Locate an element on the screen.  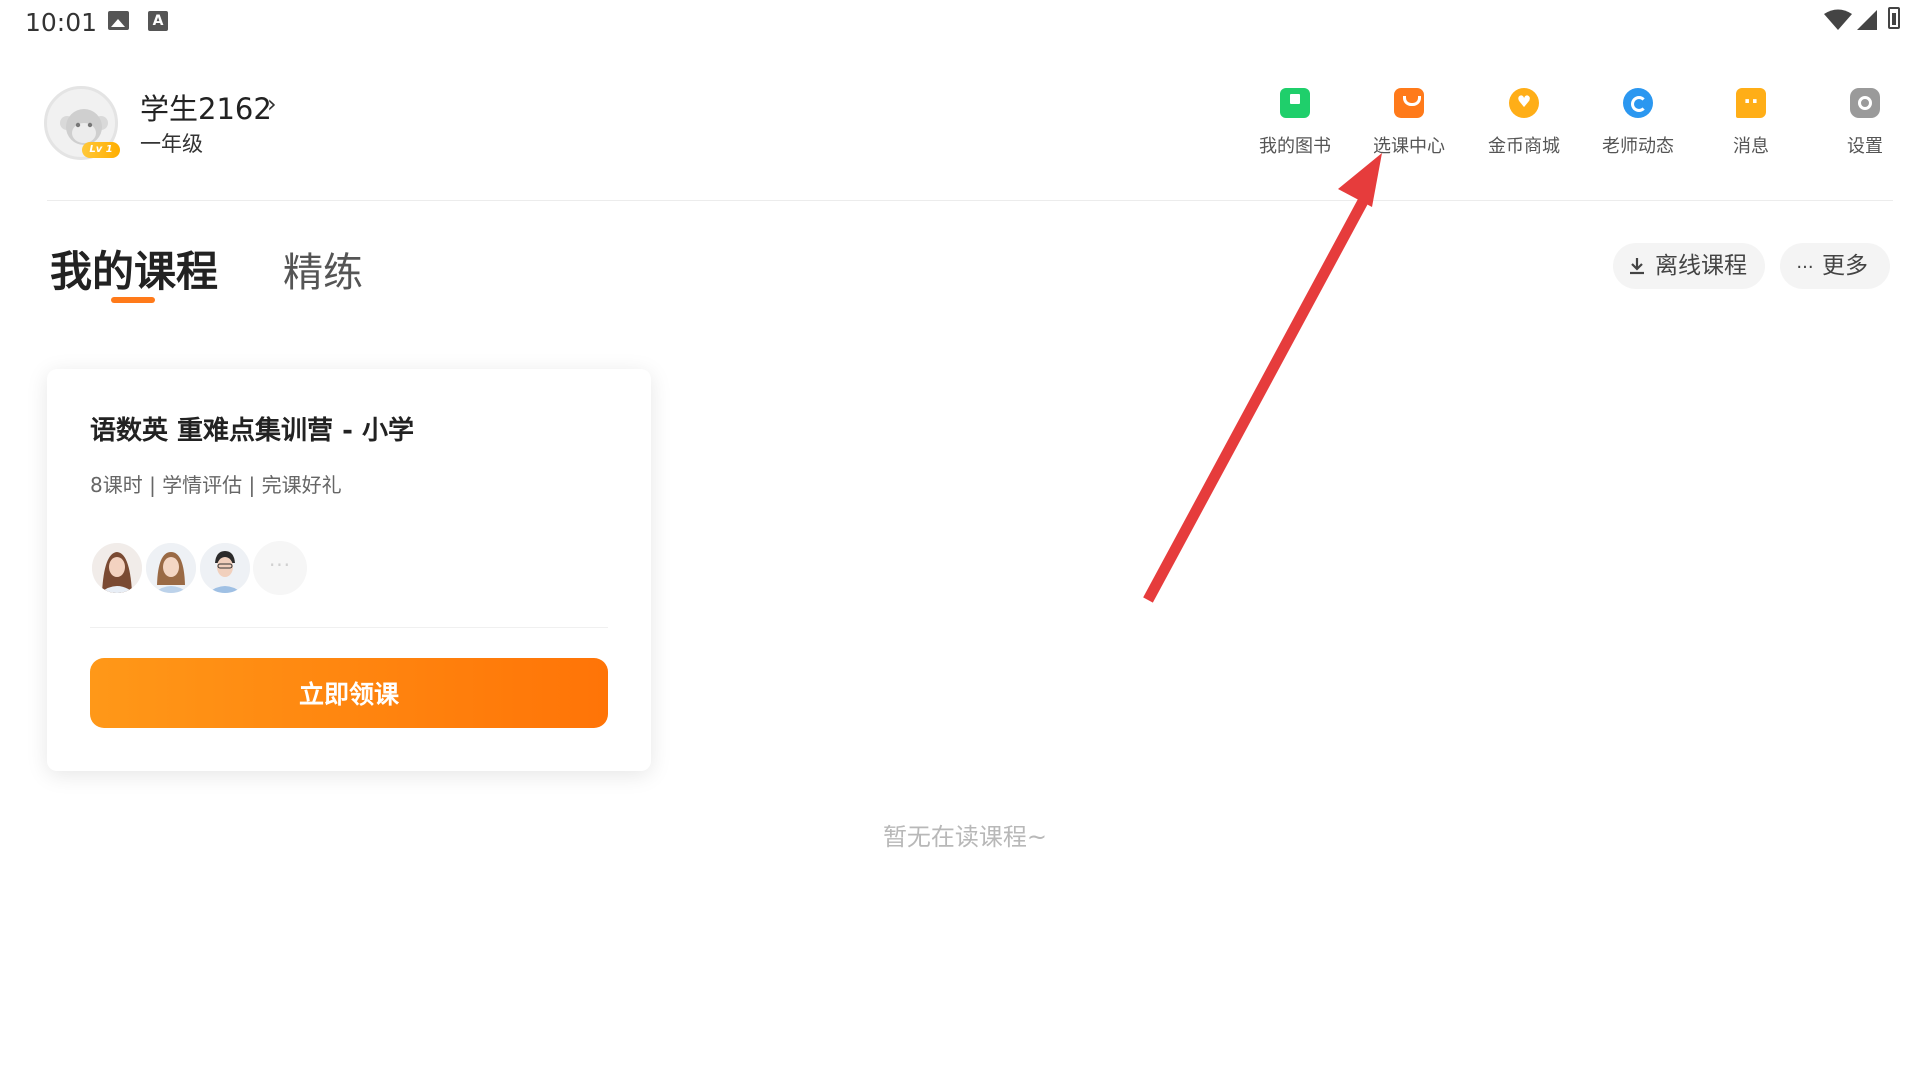
annotation-arrow-icon is located at coordinates (1262, 378).